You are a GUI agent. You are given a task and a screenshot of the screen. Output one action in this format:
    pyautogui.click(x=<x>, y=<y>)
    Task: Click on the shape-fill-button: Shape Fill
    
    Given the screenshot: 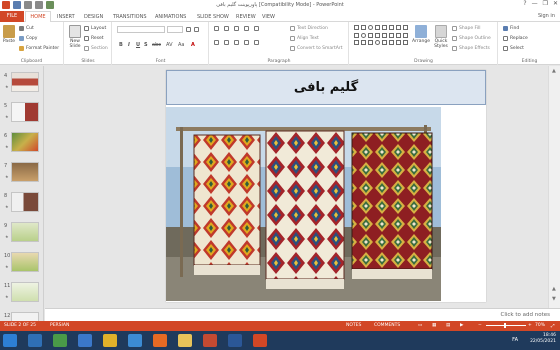 What is the action you would take?
    pyautogui.click(x=466, y=28)
    